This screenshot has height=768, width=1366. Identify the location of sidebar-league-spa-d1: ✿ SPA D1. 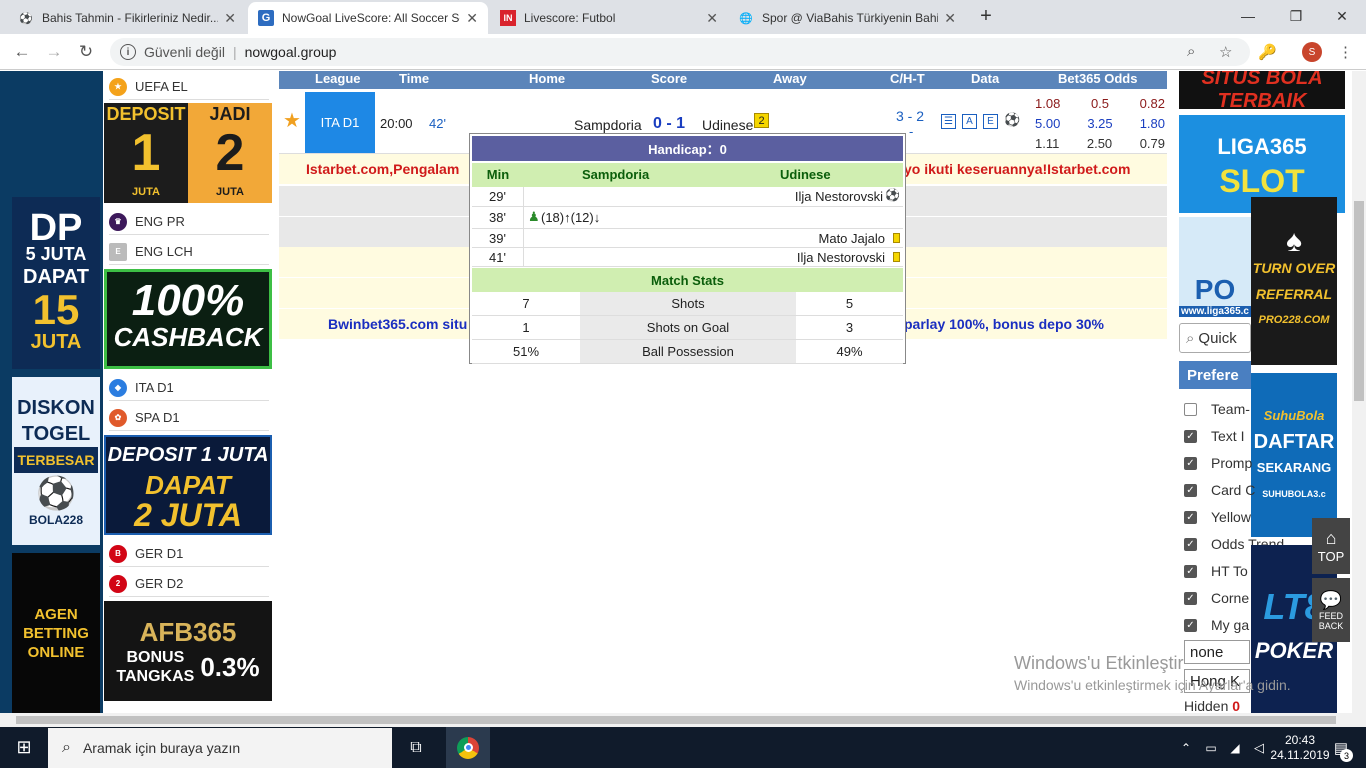
(189, 418).